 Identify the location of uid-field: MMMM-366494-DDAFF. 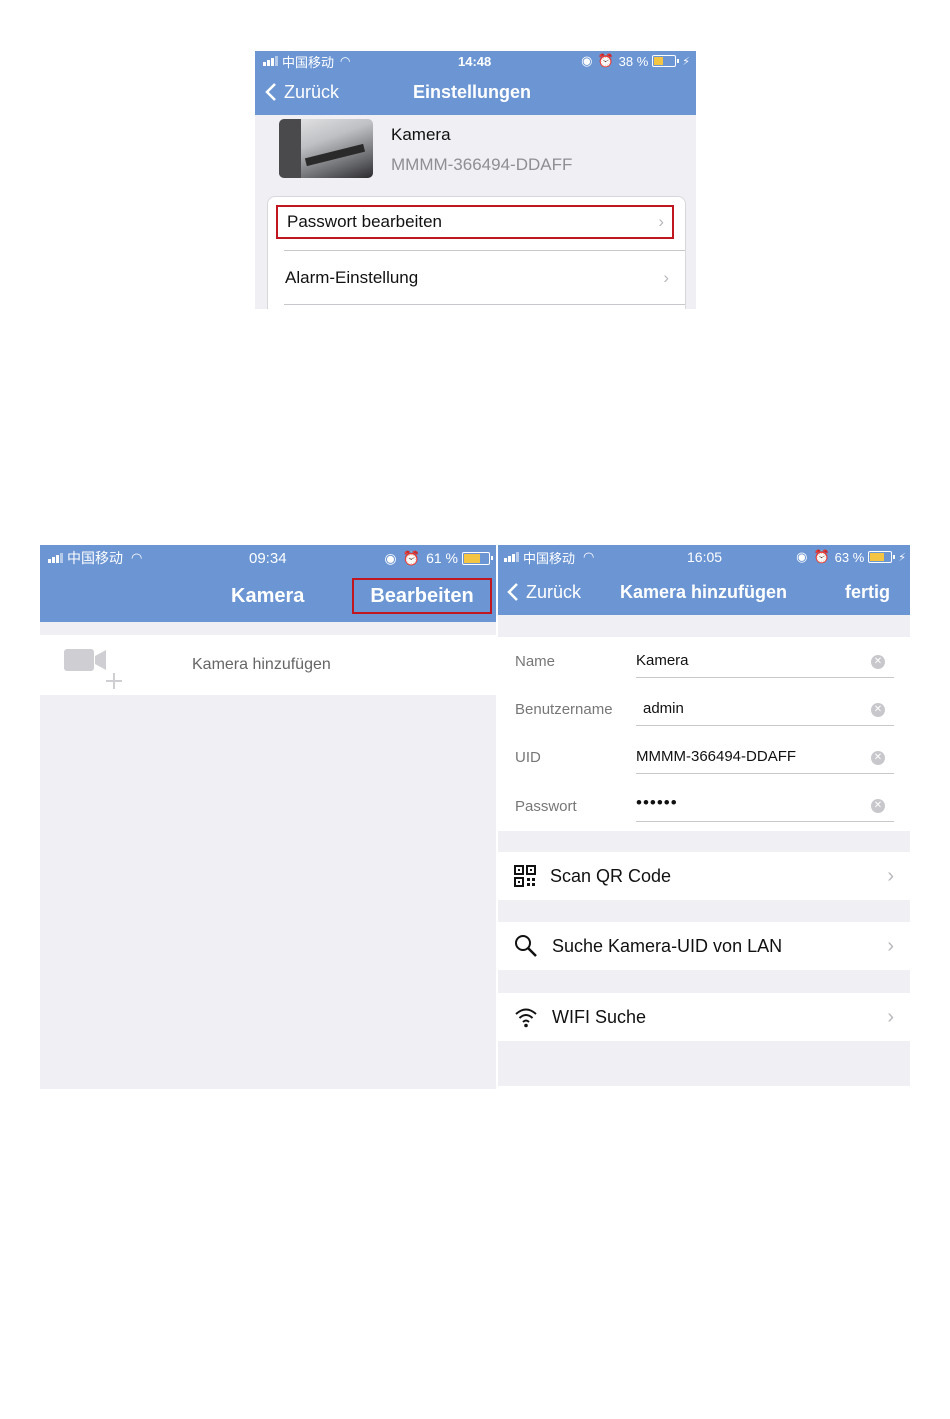
(716, 756).